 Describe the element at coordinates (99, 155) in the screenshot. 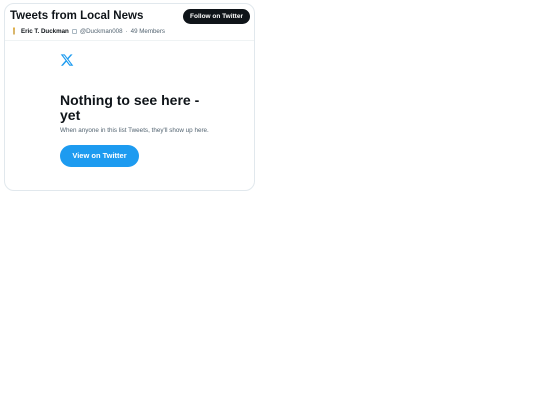

I see `view-on-twitter-button: View on Twitter` at that location.